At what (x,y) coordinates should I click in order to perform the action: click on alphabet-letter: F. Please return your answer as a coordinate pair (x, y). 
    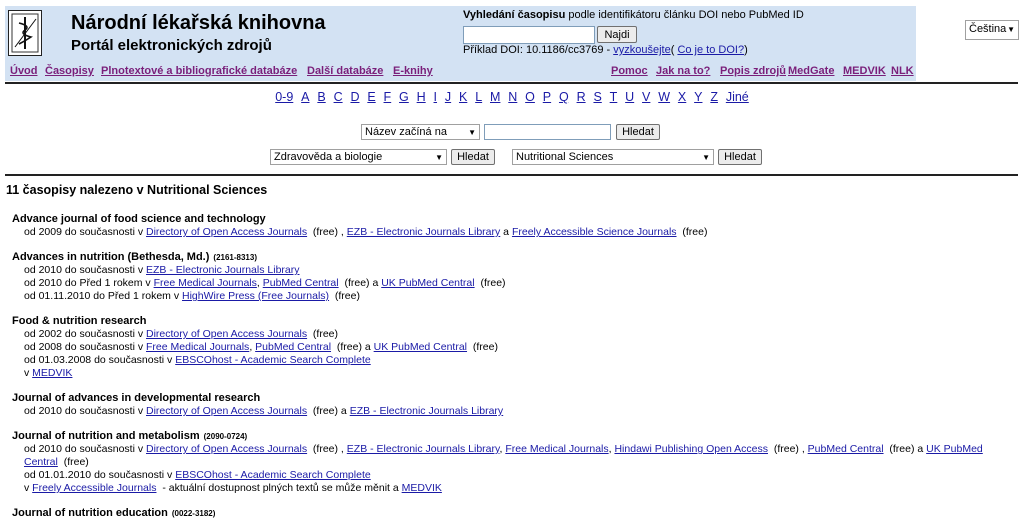
    Looking at the image, I should click on (388, 97).